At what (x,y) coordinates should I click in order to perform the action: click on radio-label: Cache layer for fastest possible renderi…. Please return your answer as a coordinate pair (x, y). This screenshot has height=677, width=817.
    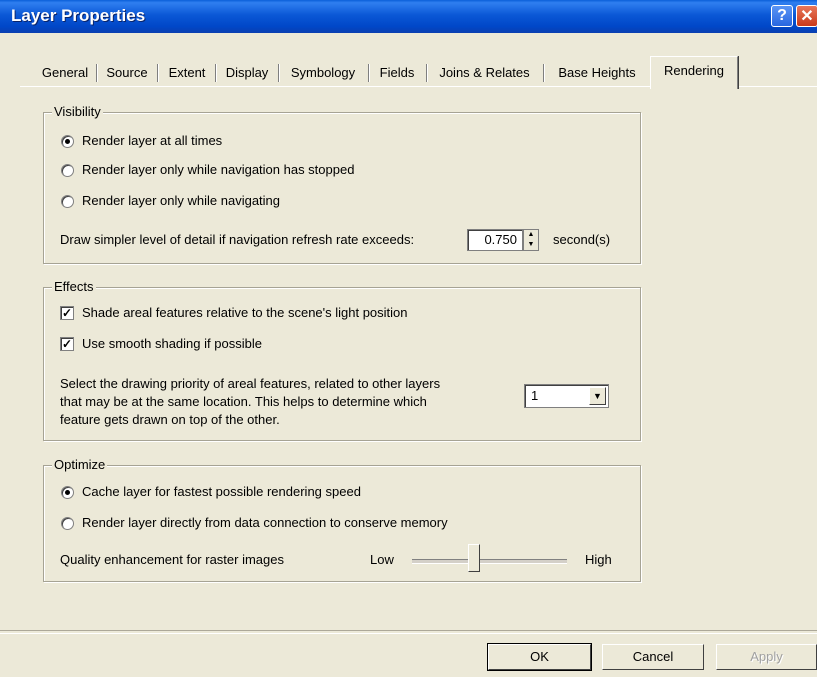
    Looking at the image, I should click on (221, 491).